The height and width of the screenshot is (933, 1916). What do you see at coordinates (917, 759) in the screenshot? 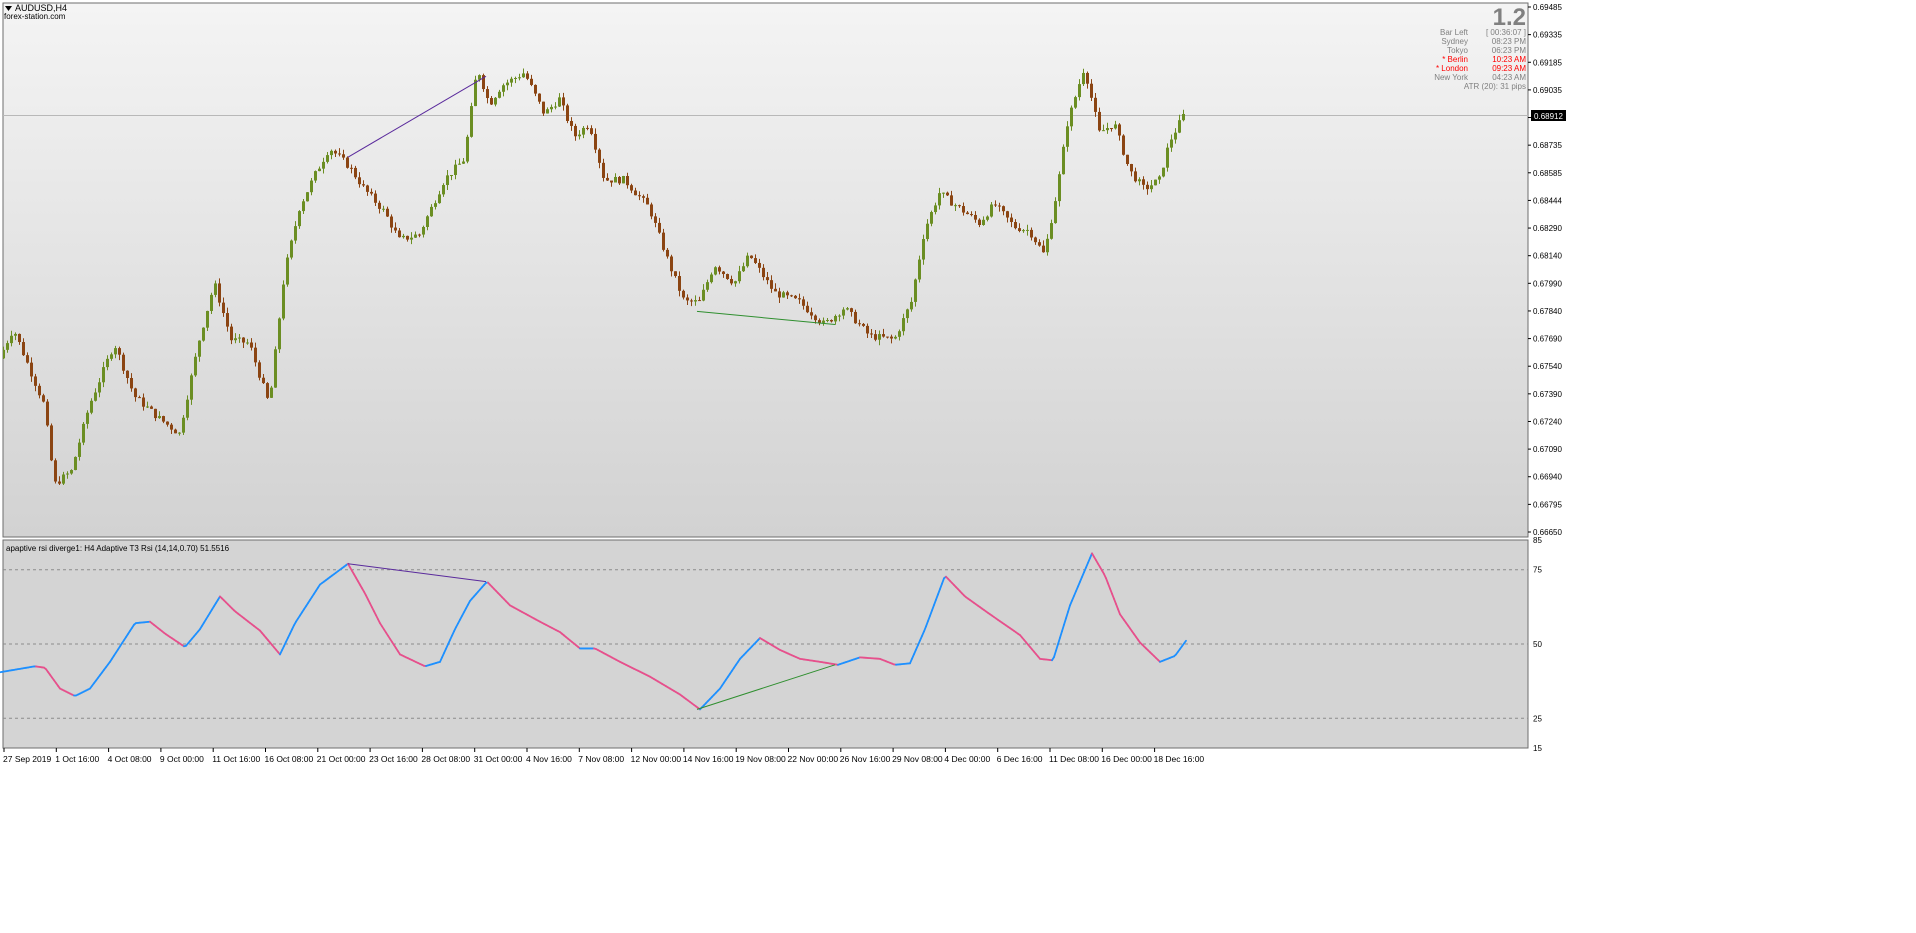
I see `time-axis-label: 29 Nov 08:00` at bounding box center [917, 759].